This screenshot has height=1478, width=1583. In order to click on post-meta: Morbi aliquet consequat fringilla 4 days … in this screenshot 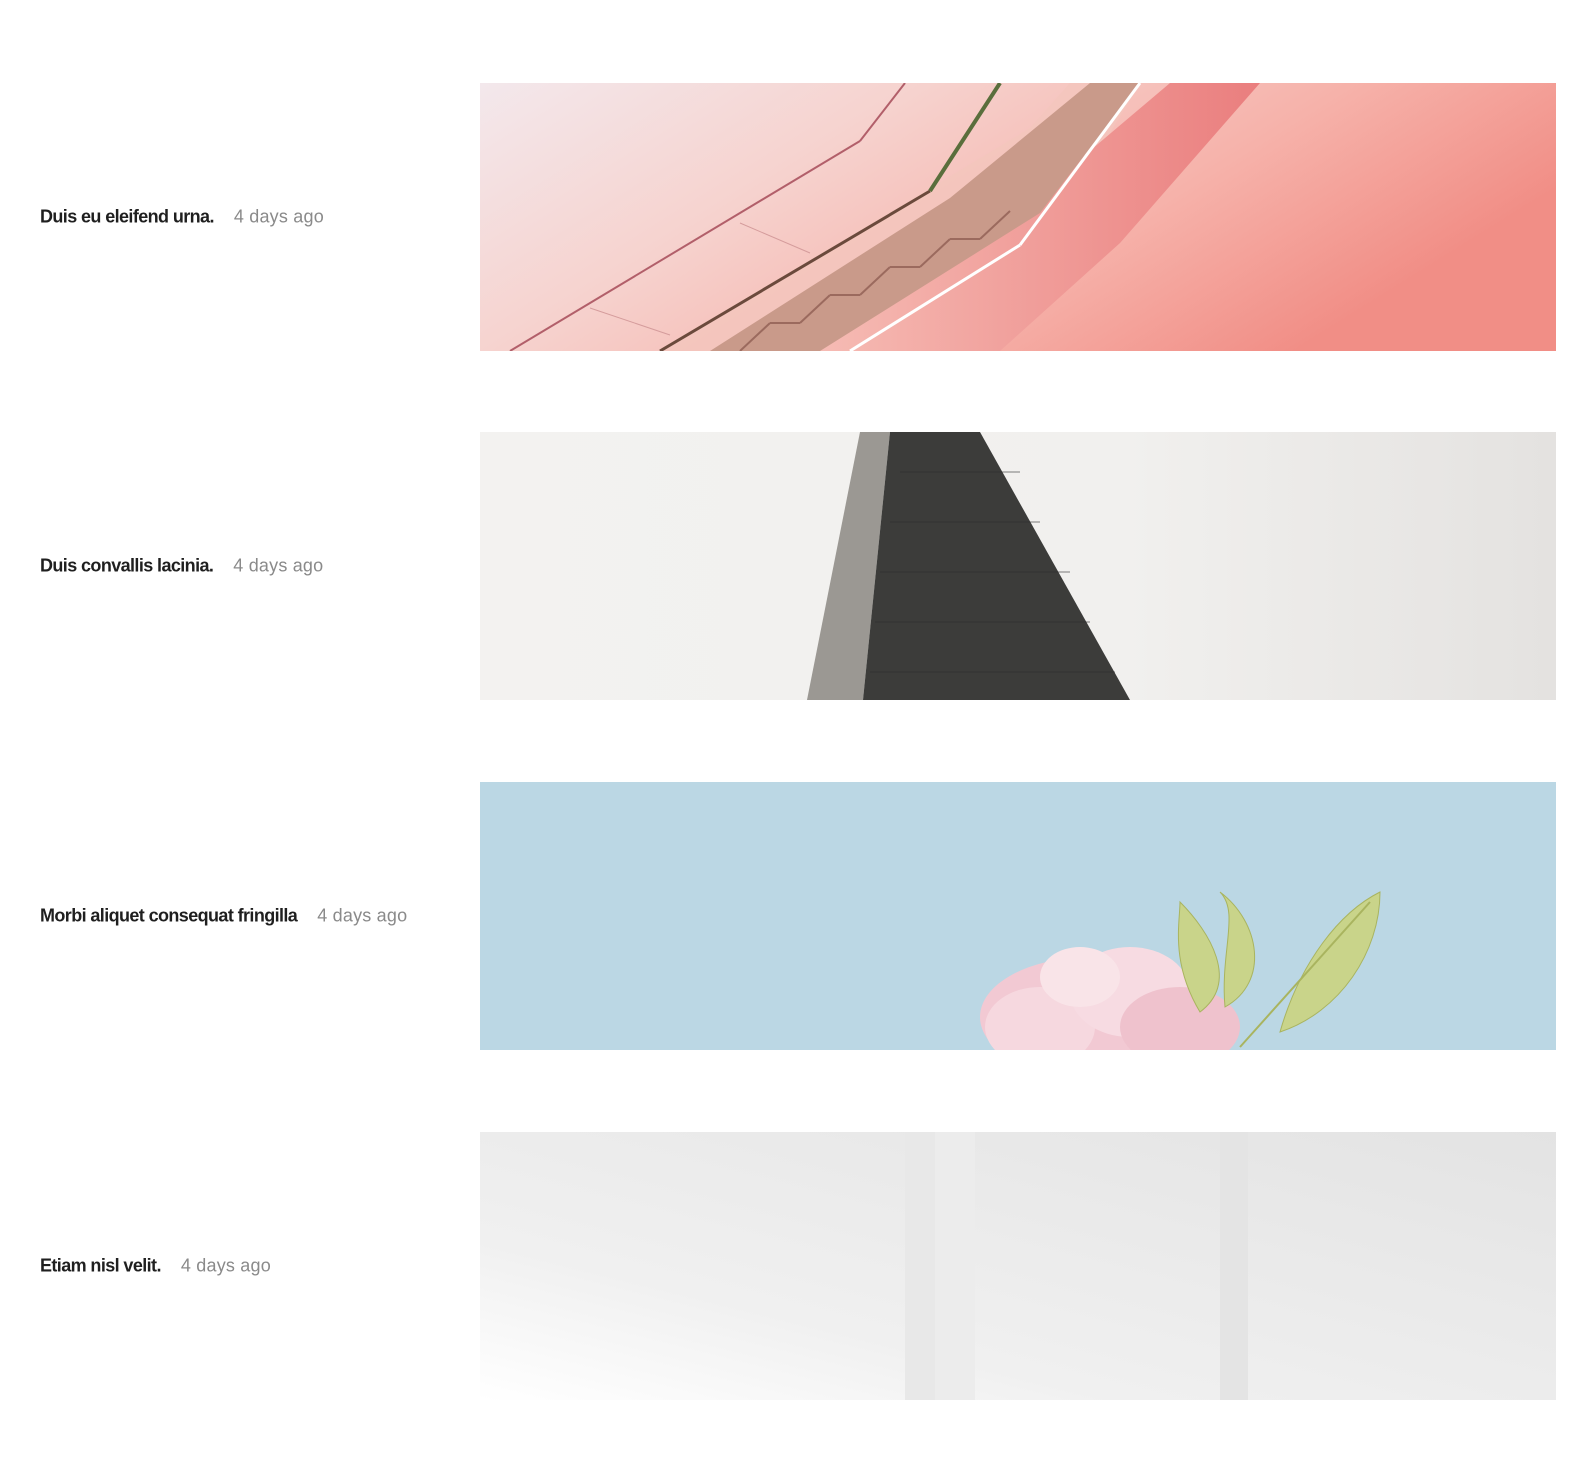, I will do `click(225, 916)`.